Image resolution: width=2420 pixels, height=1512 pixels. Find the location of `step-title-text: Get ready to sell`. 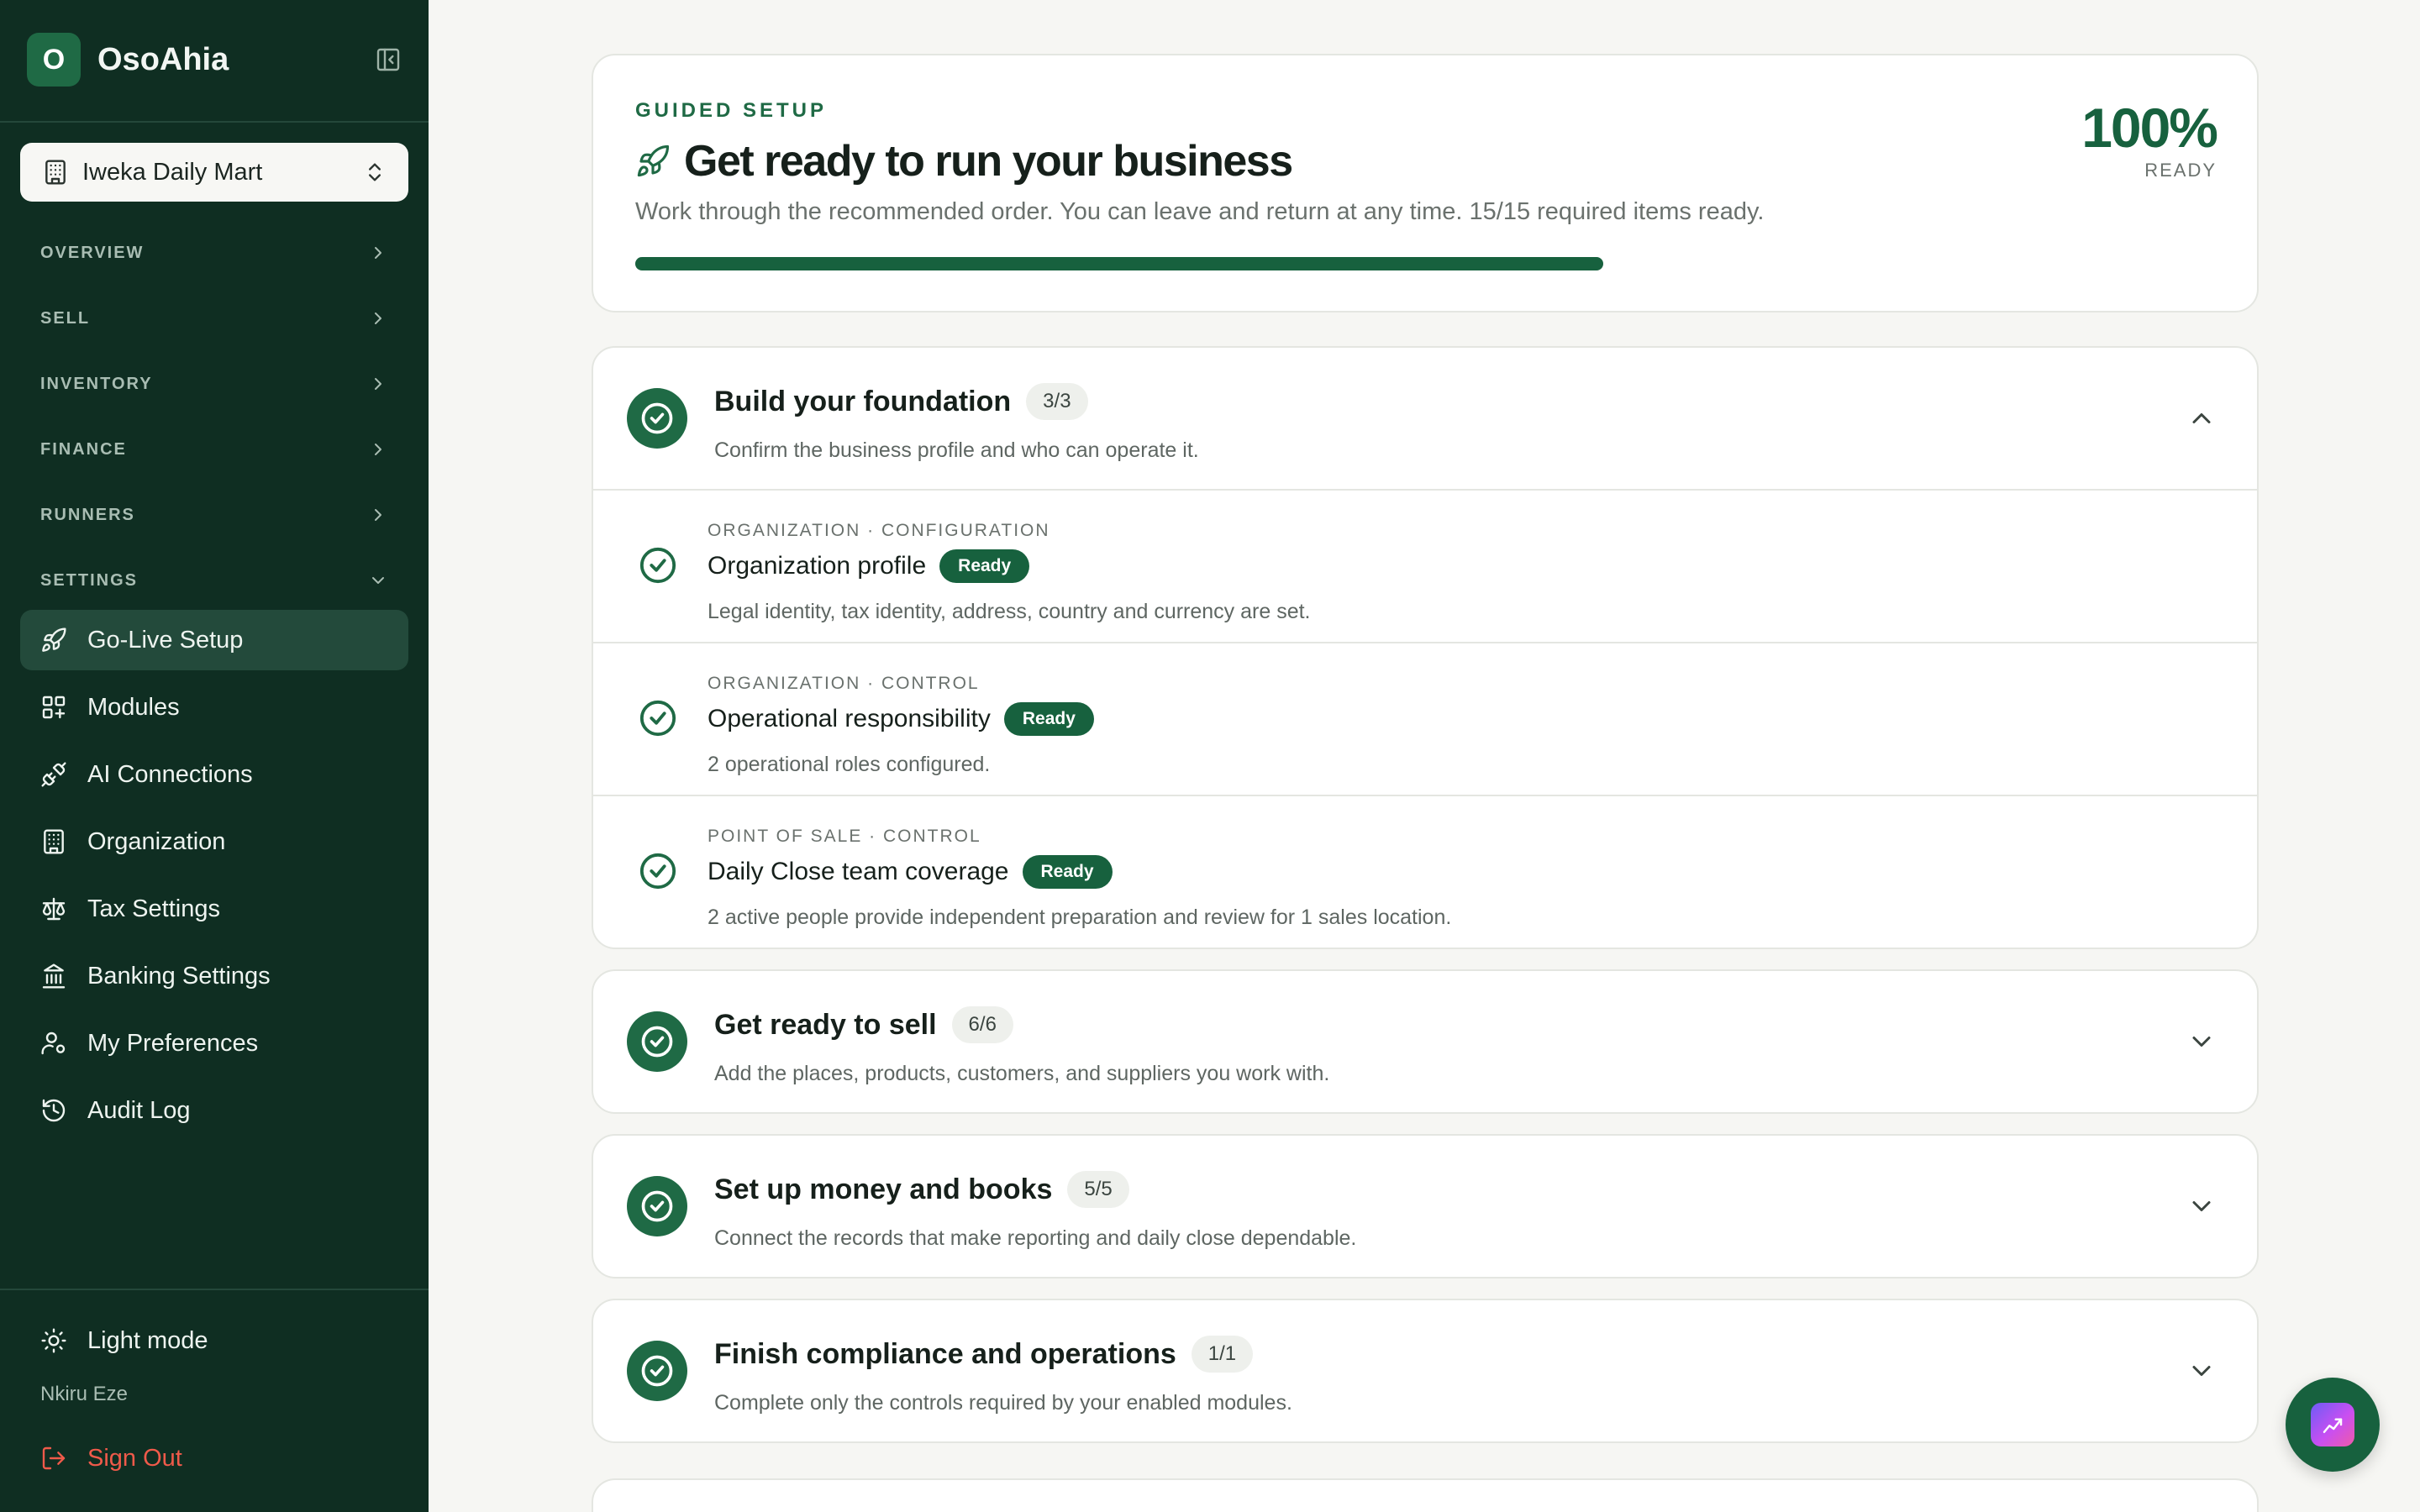

step-title-text: Get ready to sell is located at coordinates (825, 1024).